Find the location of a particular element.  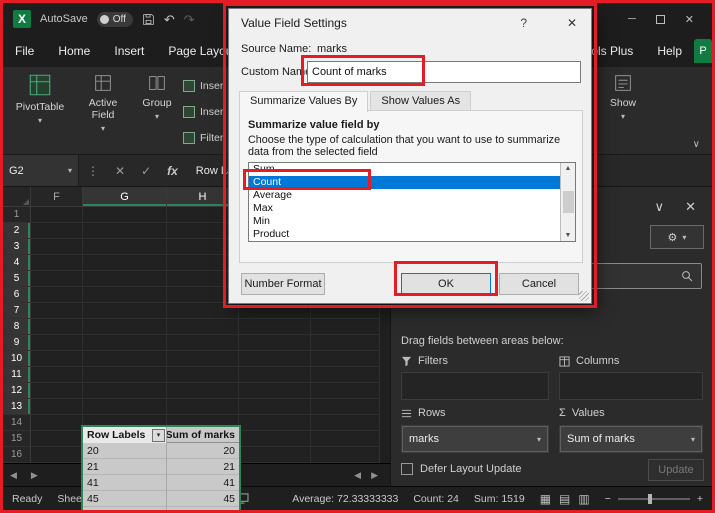

scroll-up-icon: ▲ is located at coordinates (568, 168).